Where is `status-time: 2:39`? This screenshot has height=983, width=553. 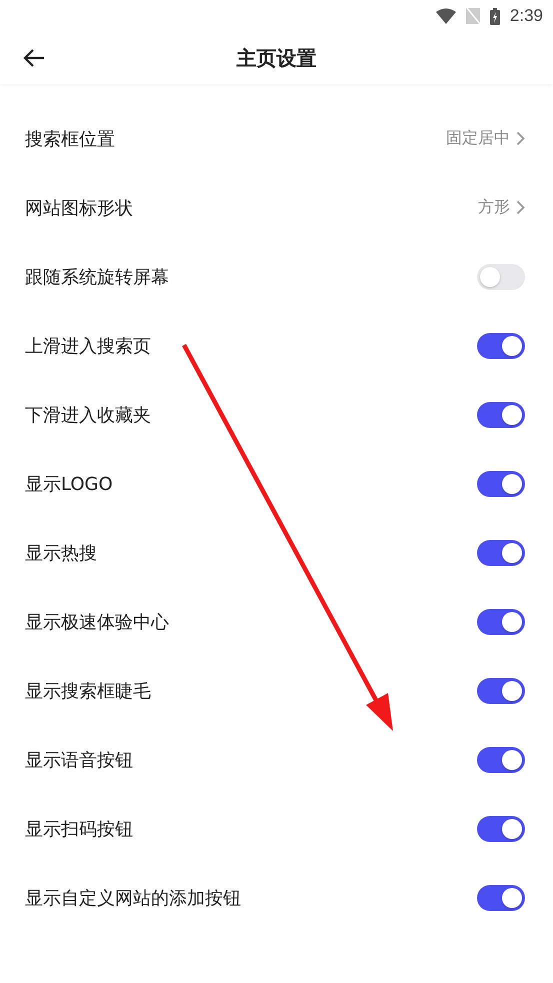 status-time: 2:39 is located at coordinates (526, 16).